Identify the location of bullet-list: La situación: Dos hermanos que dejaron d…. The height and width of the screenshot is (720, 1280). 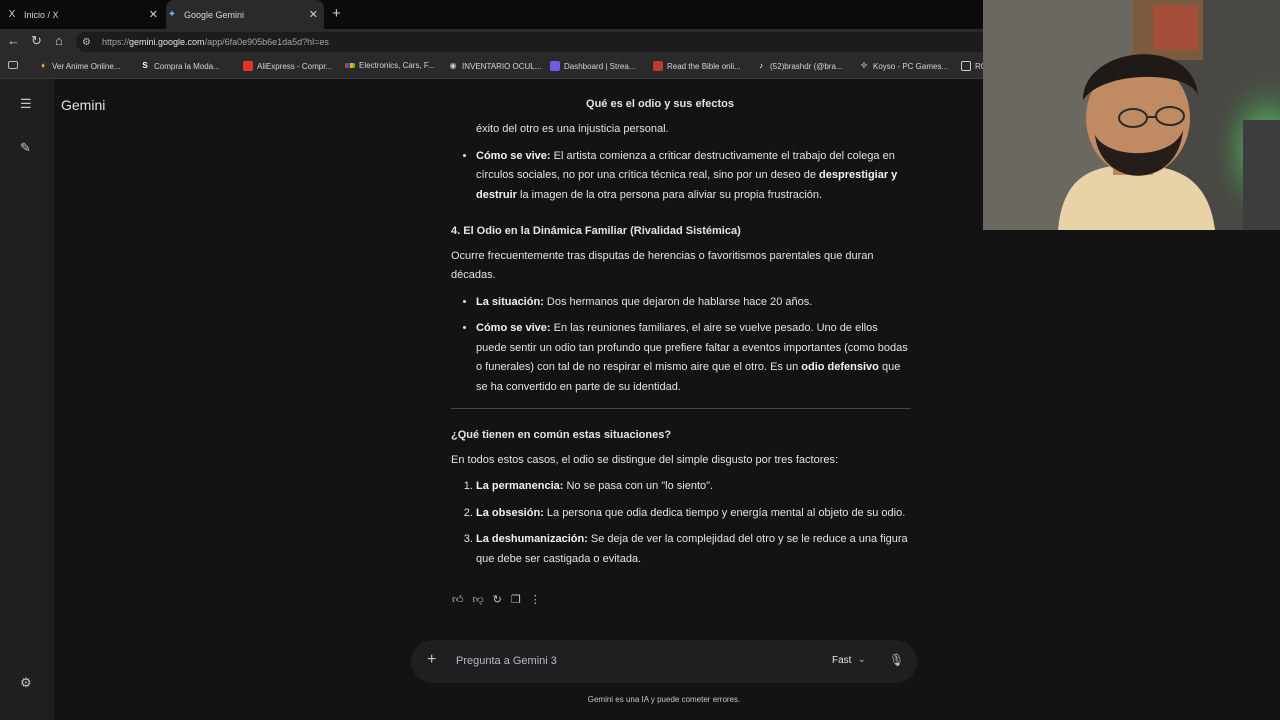
(681, 345).